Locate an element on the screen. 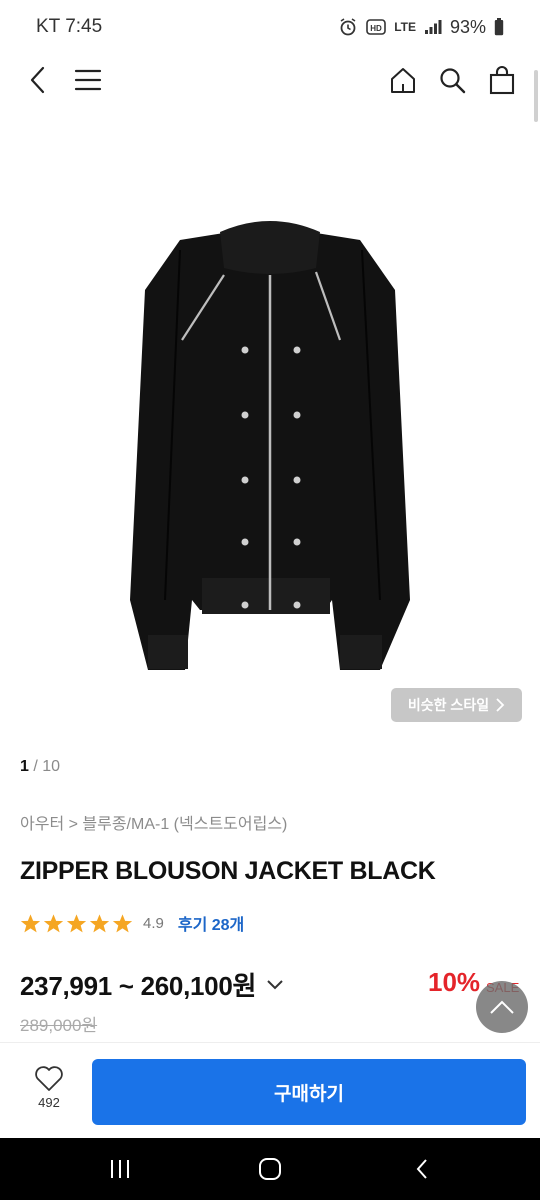 The image size is (540, 1200). image-pager: 1 / 10 is located at coordinates (40, 767).